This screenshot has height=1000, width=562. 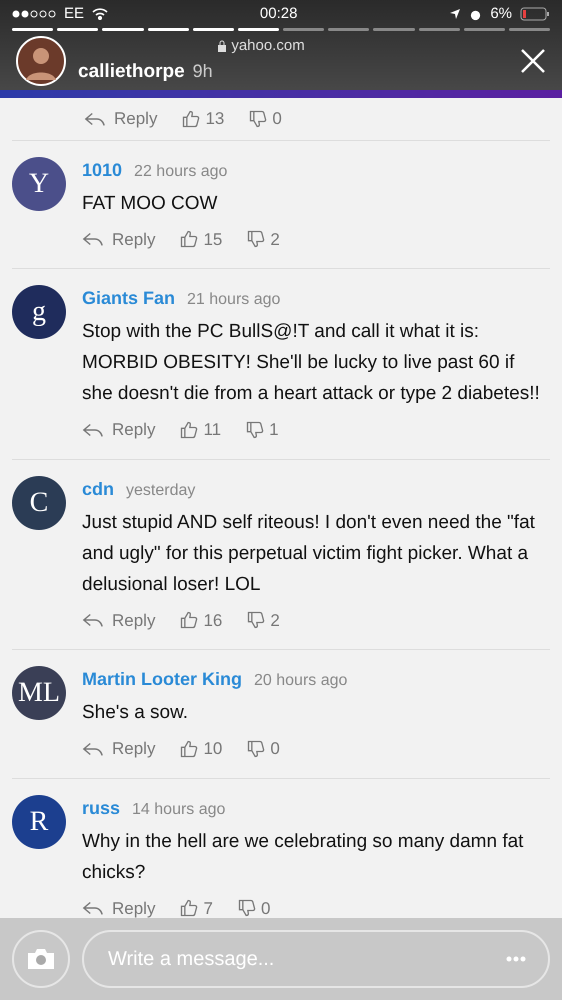 What do you see at coordinates (214, 119) in the screenshot?
I see `like-count: 13` at bounding box center [214, 119].